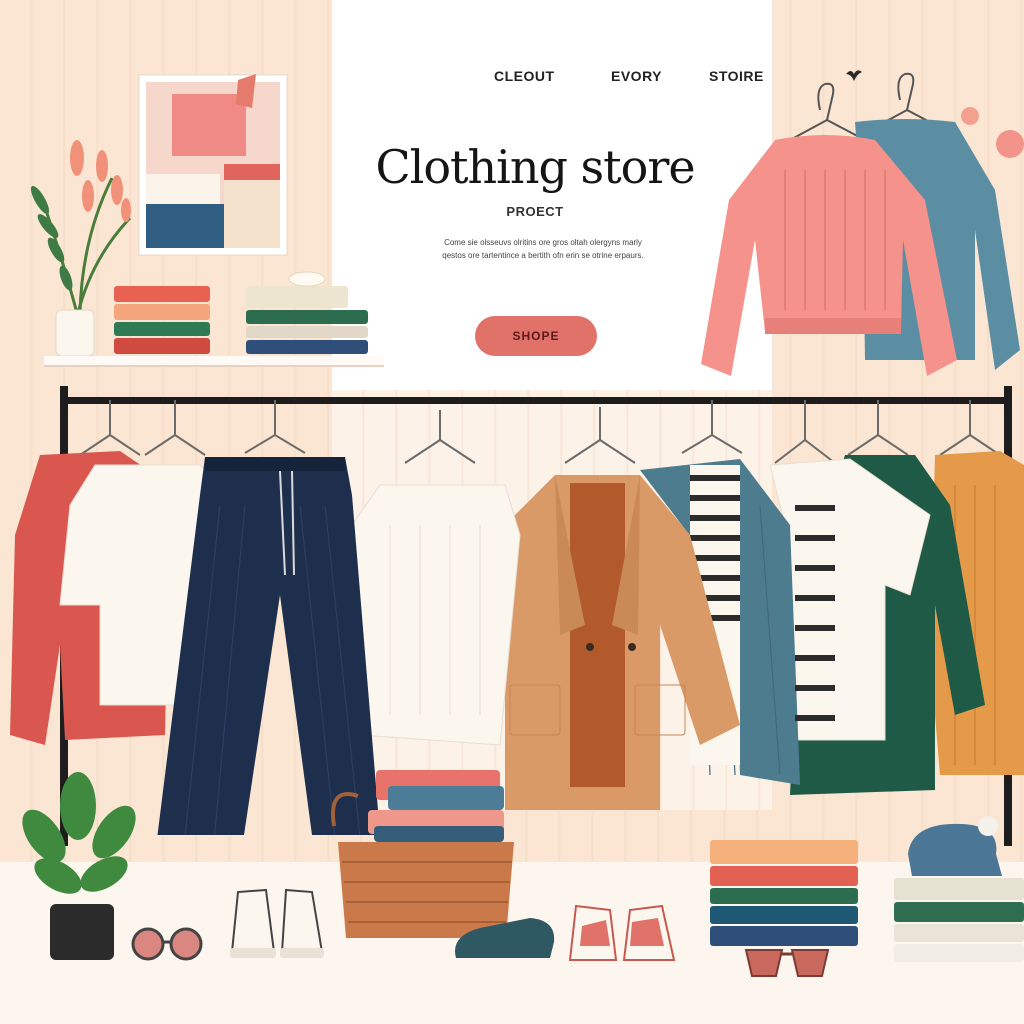 The width and height of the screenshot is (1024, 1024). I want to click on slipper-icon, so click(505, 938).